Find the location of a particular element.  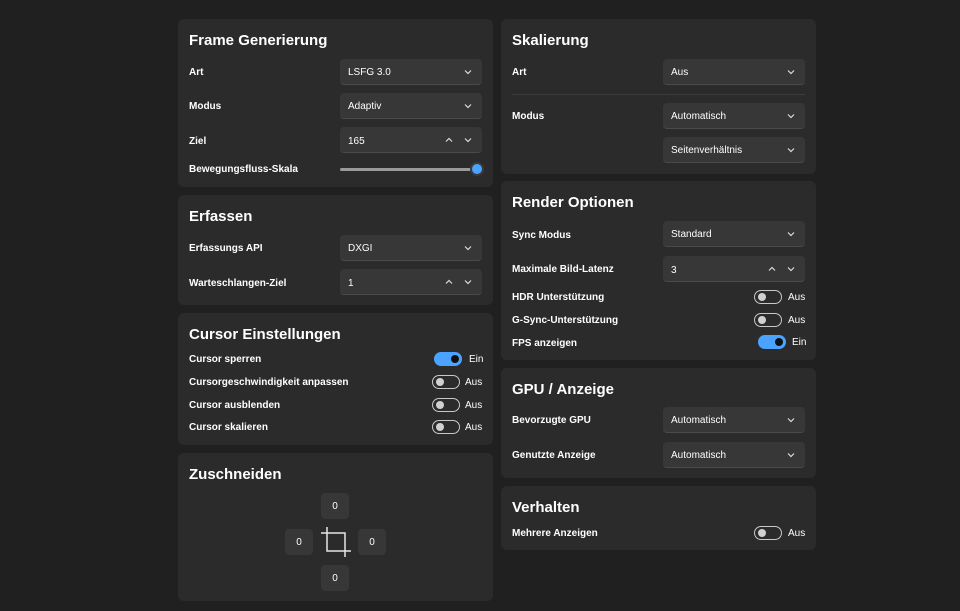

frame-gen-type-label: Art is located at coordinates (196, 72).